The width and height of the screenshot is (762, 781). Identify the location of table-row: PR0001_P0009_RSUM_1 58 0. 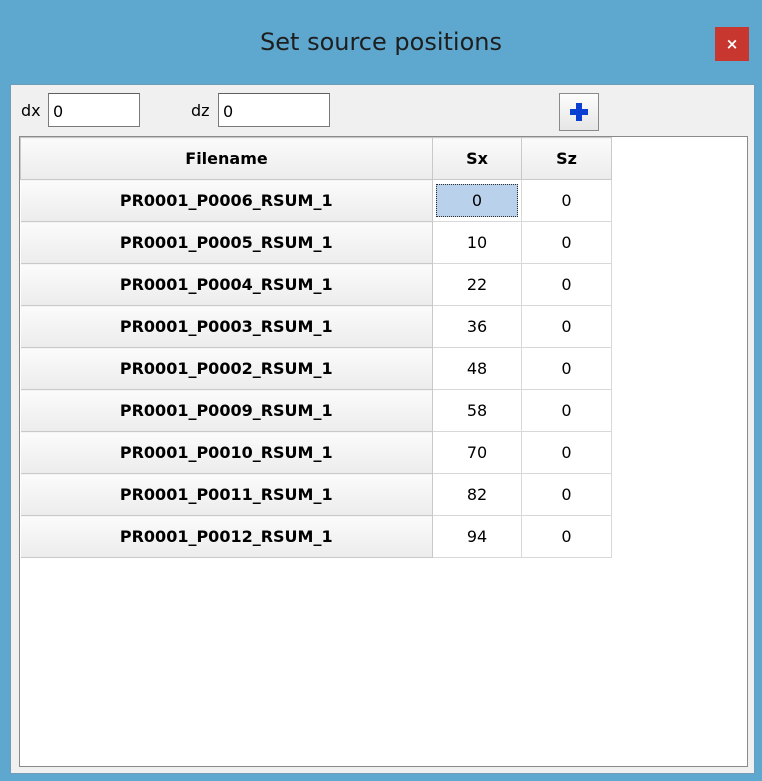
(316, 410).